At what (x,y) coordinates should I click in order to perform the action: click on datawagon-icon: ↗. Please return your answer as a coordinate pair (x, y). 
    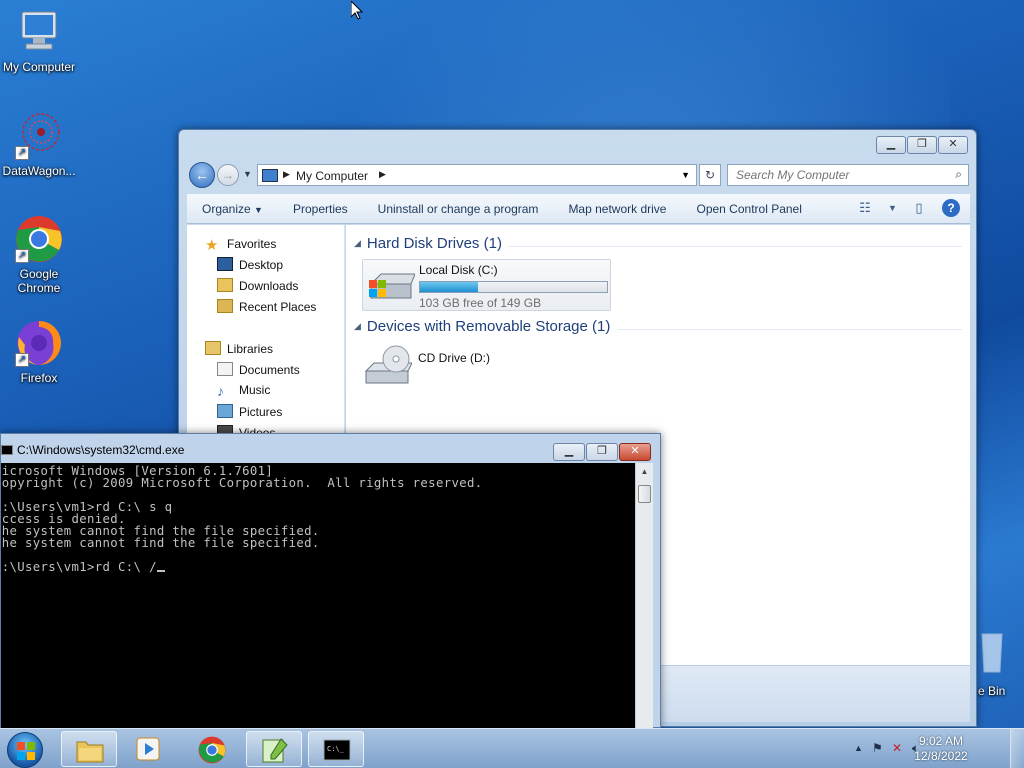
    Looking at the image, I should click on (39, 136).